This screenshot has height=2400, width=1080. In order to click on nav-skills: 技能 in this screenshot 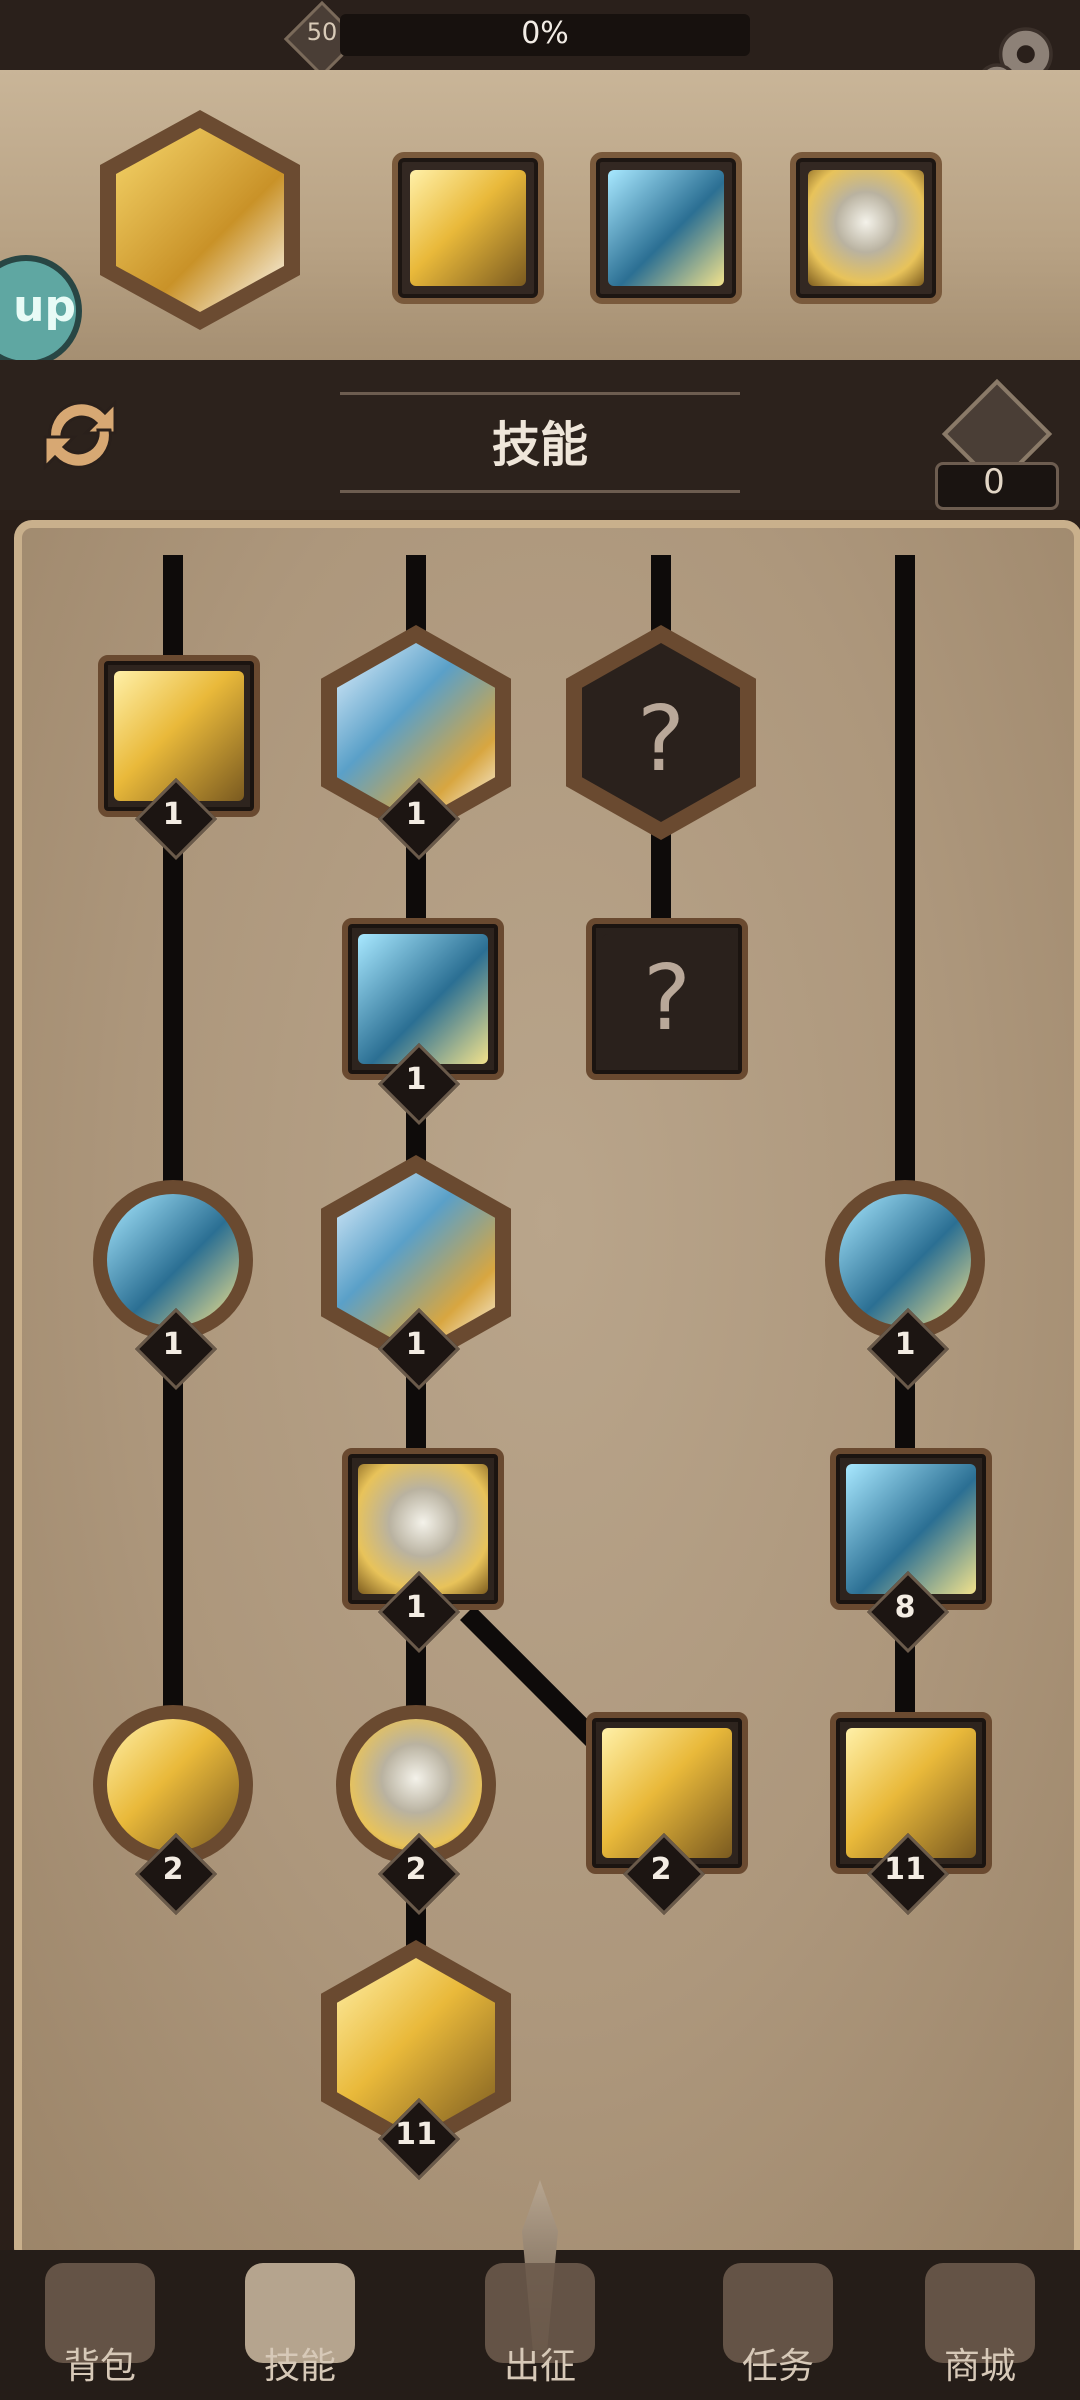, I will do `click(300, 2325)`.